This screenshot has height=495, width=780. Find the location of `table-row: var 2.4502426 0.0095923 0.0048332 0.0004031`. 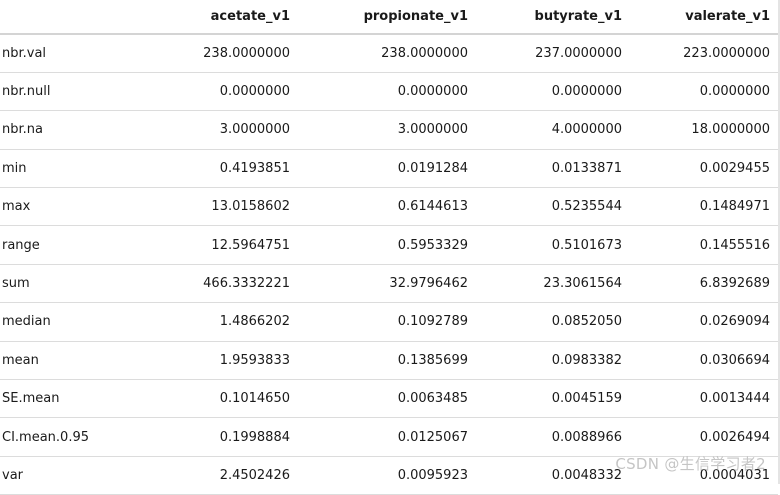

table-row: var 2.4502426 0.0095923 0.0048332 0.0004031 is located at coordinates (389, 475).